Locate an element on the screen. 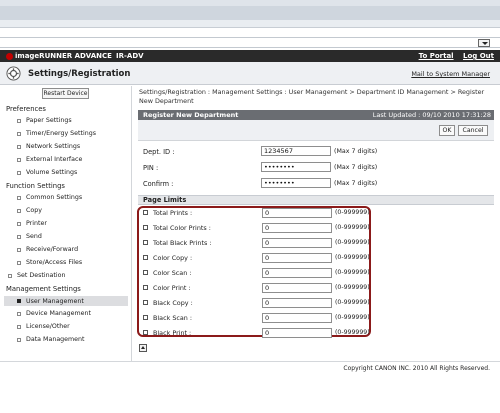 The height and width of the screenshot is (413, 500). limit-label: Color Scan : is located at coordinates (172, 273).